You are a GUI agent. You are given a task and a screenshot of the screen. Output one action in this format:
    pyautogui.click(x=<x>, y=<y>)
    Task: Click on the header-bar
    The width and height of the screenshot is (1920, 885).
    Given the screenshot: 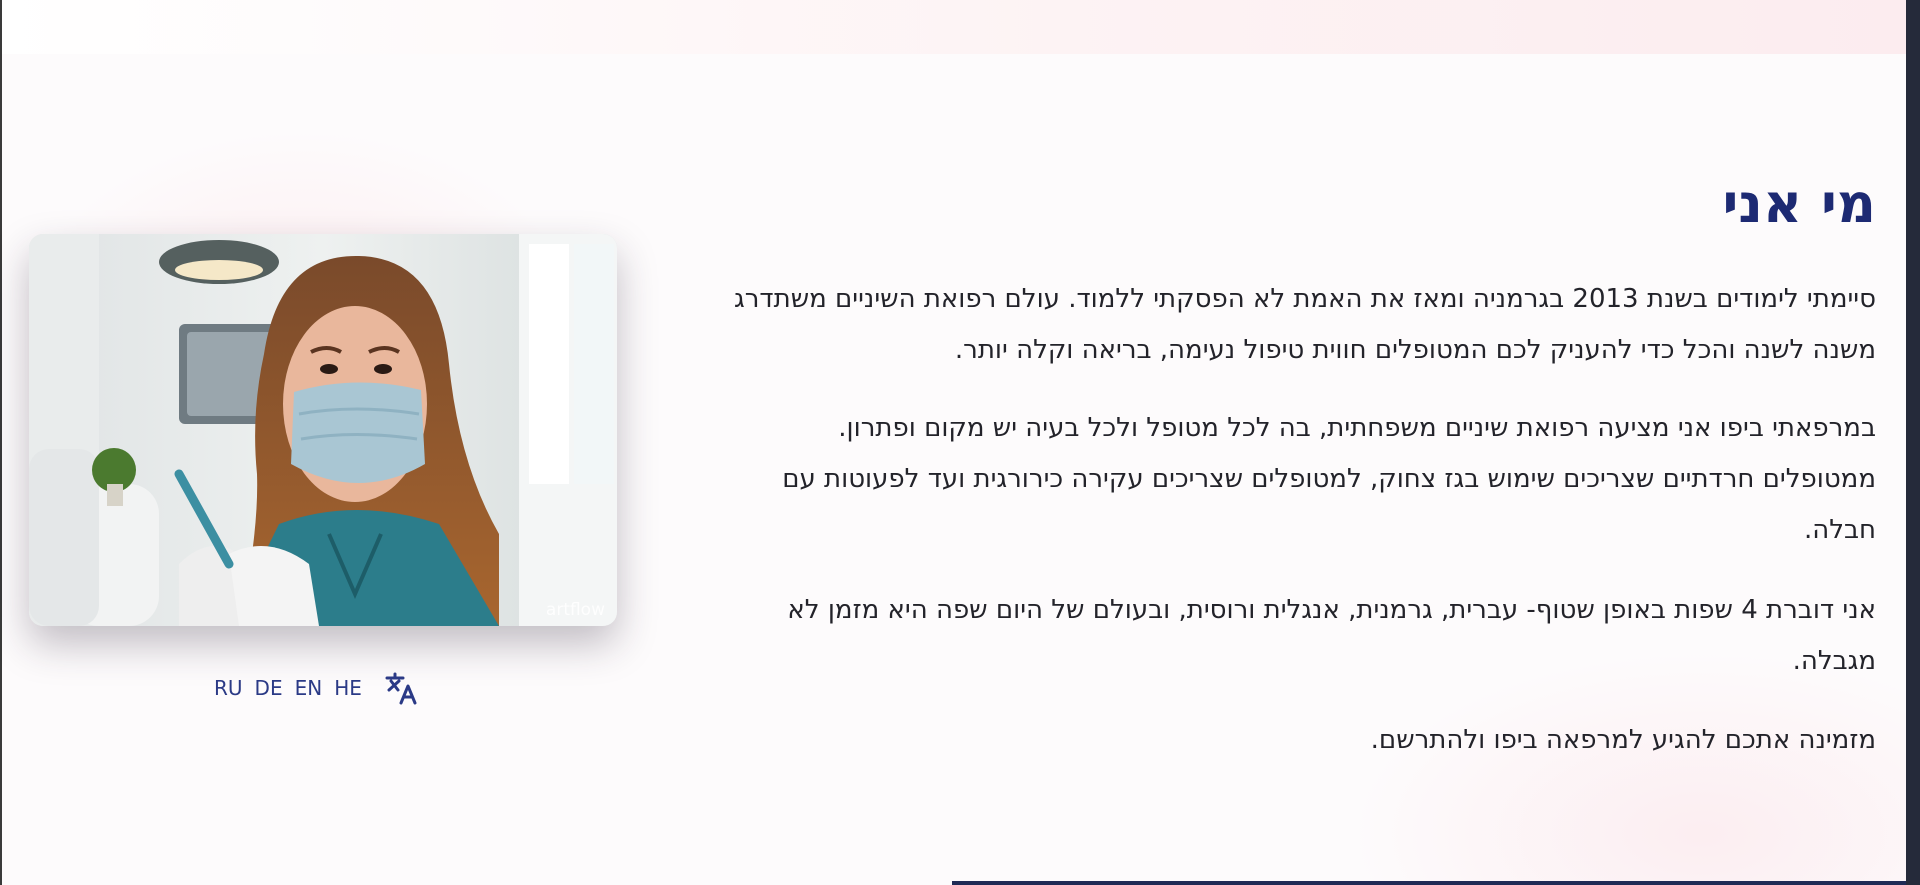 What is the action you would take?
    pyautogui.click(x=960, y=27)
    